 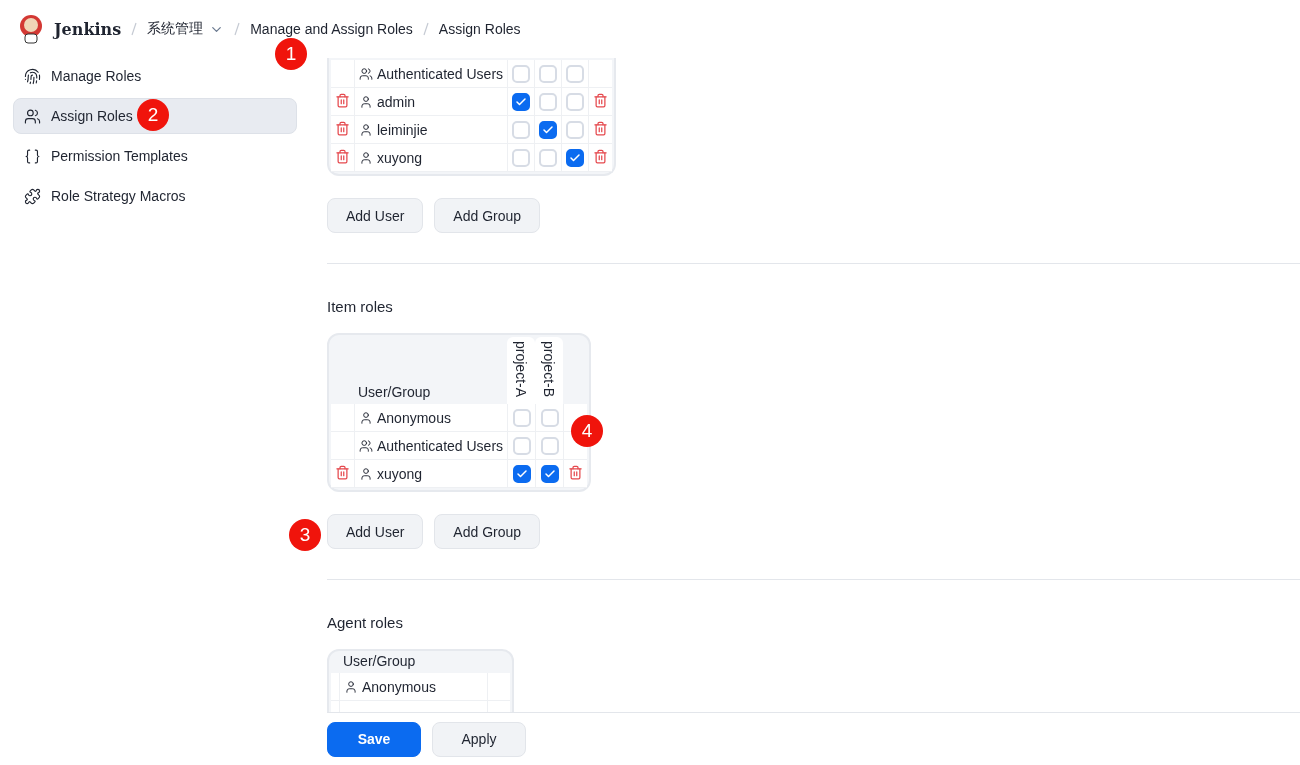 What do you see at coordinates (374, 739) in the screenshot?
I see `save-button: Save` at bounding box center [374, 739].